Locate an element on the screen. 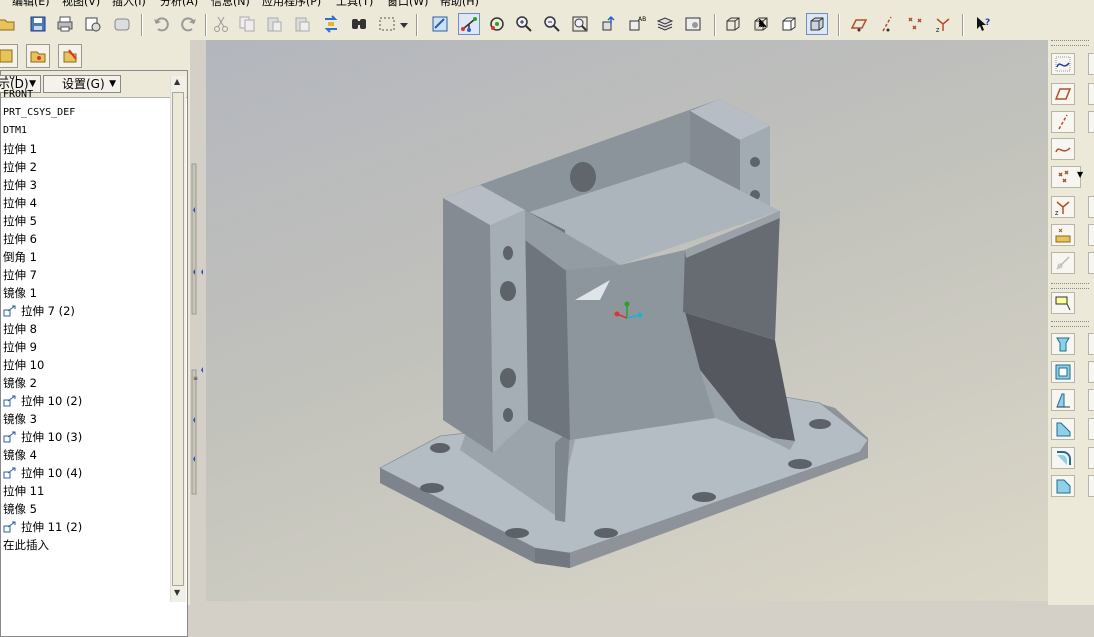 This screenshot has width=1094, height=637. select-box-icon is located at coordinates (387, 24).